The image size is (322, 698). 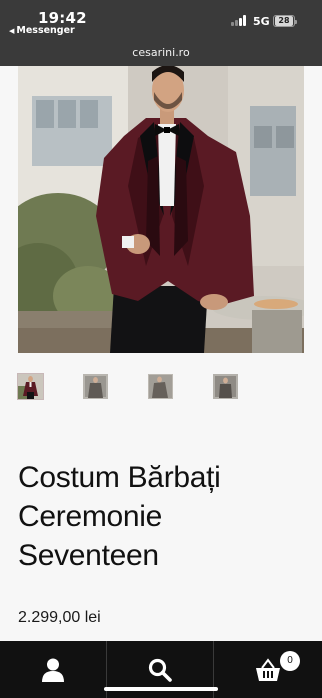 What do you see at coordinates (161, 689) in the screenshot?
I see `home-indicator` at bounding box center [161, 689].